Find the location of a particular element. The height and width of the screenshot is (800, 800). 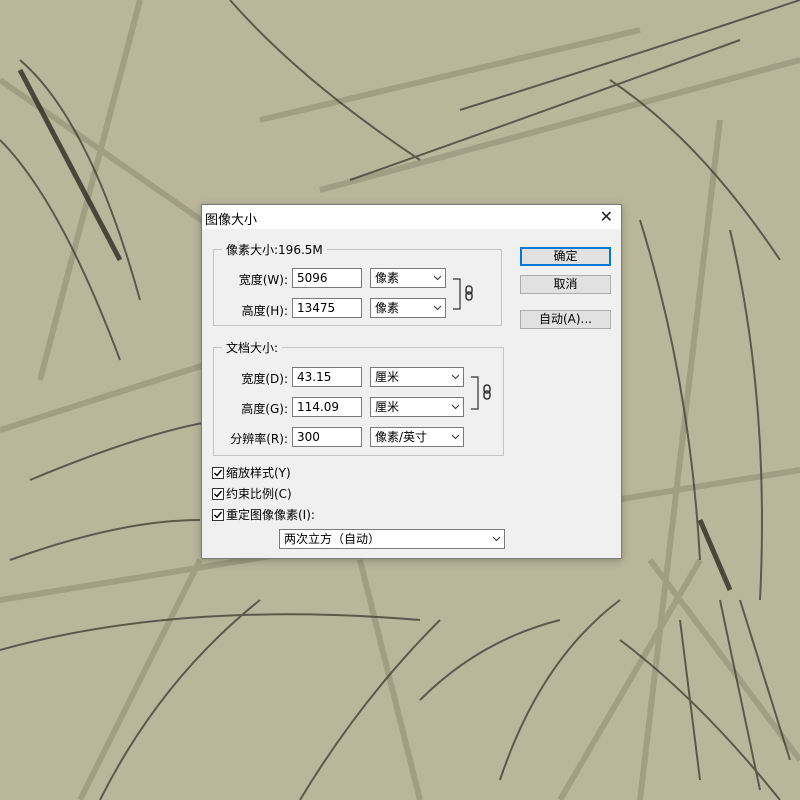

resolution-input: 300 is located at coordinates (327, 437).